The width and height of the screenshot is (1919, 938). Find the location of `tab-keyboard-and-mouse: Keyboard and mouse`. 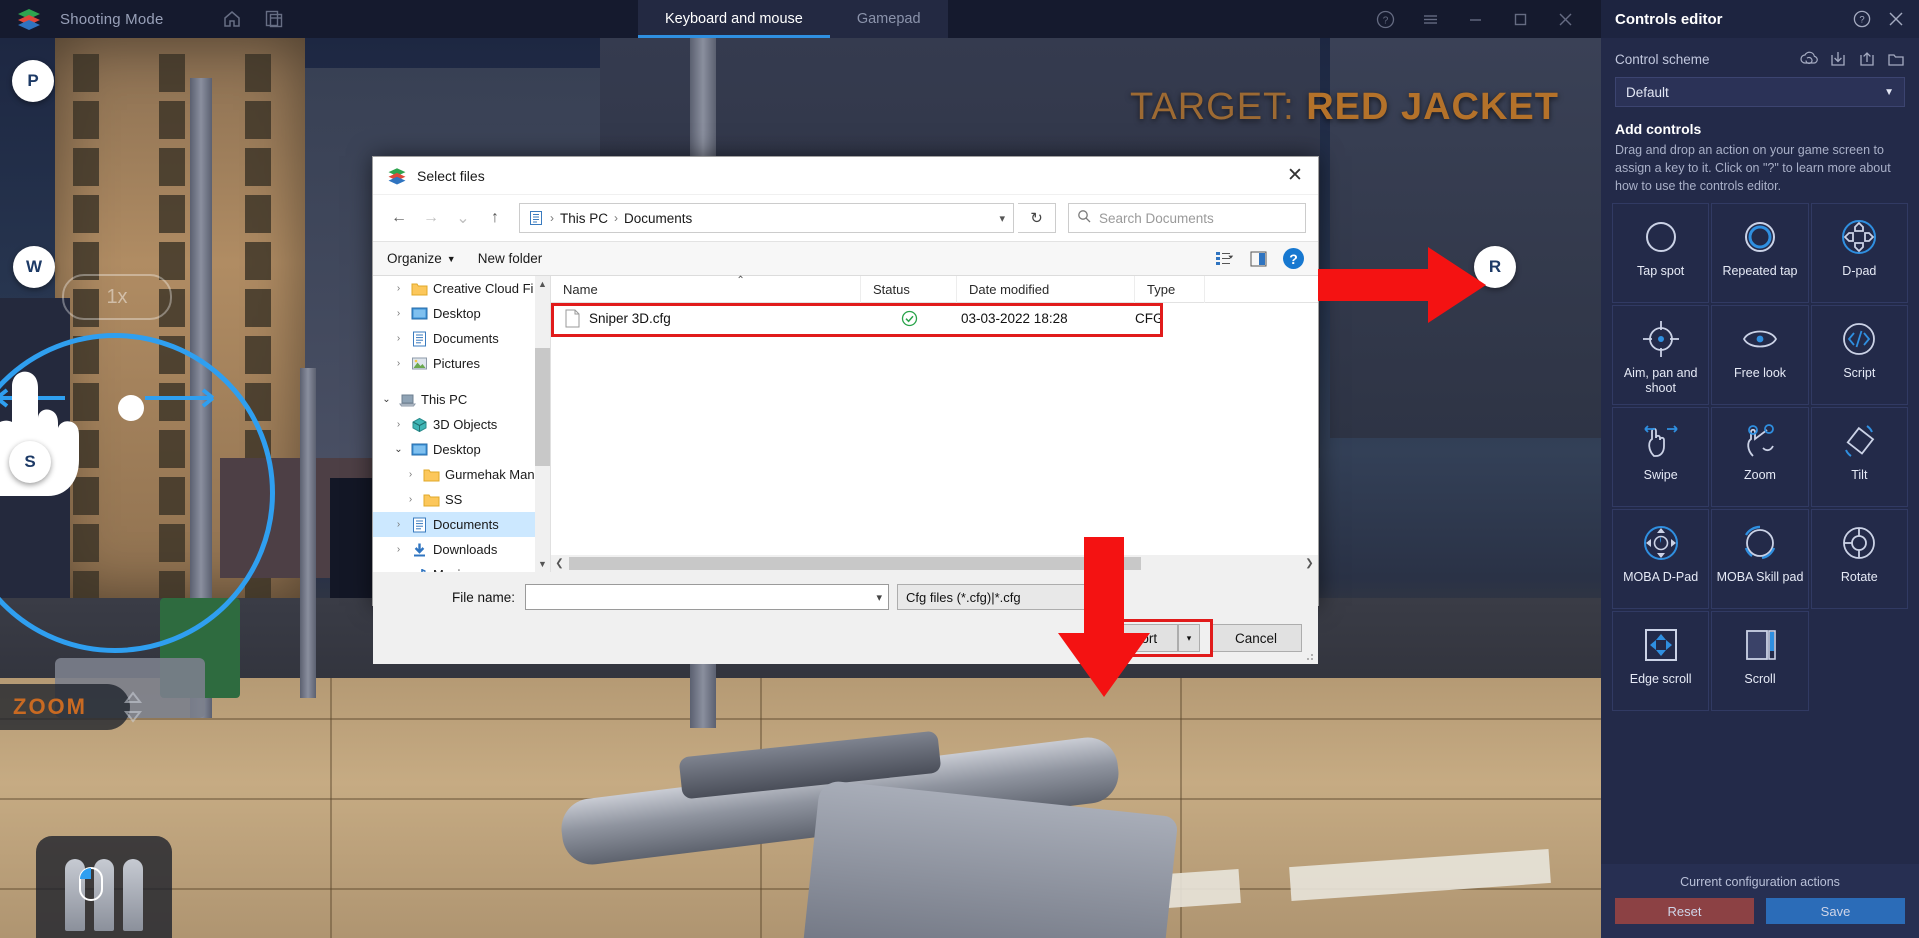

tab-keyboard-and-mouse: Keyboard and mouse is located at coordinates (734, 19).